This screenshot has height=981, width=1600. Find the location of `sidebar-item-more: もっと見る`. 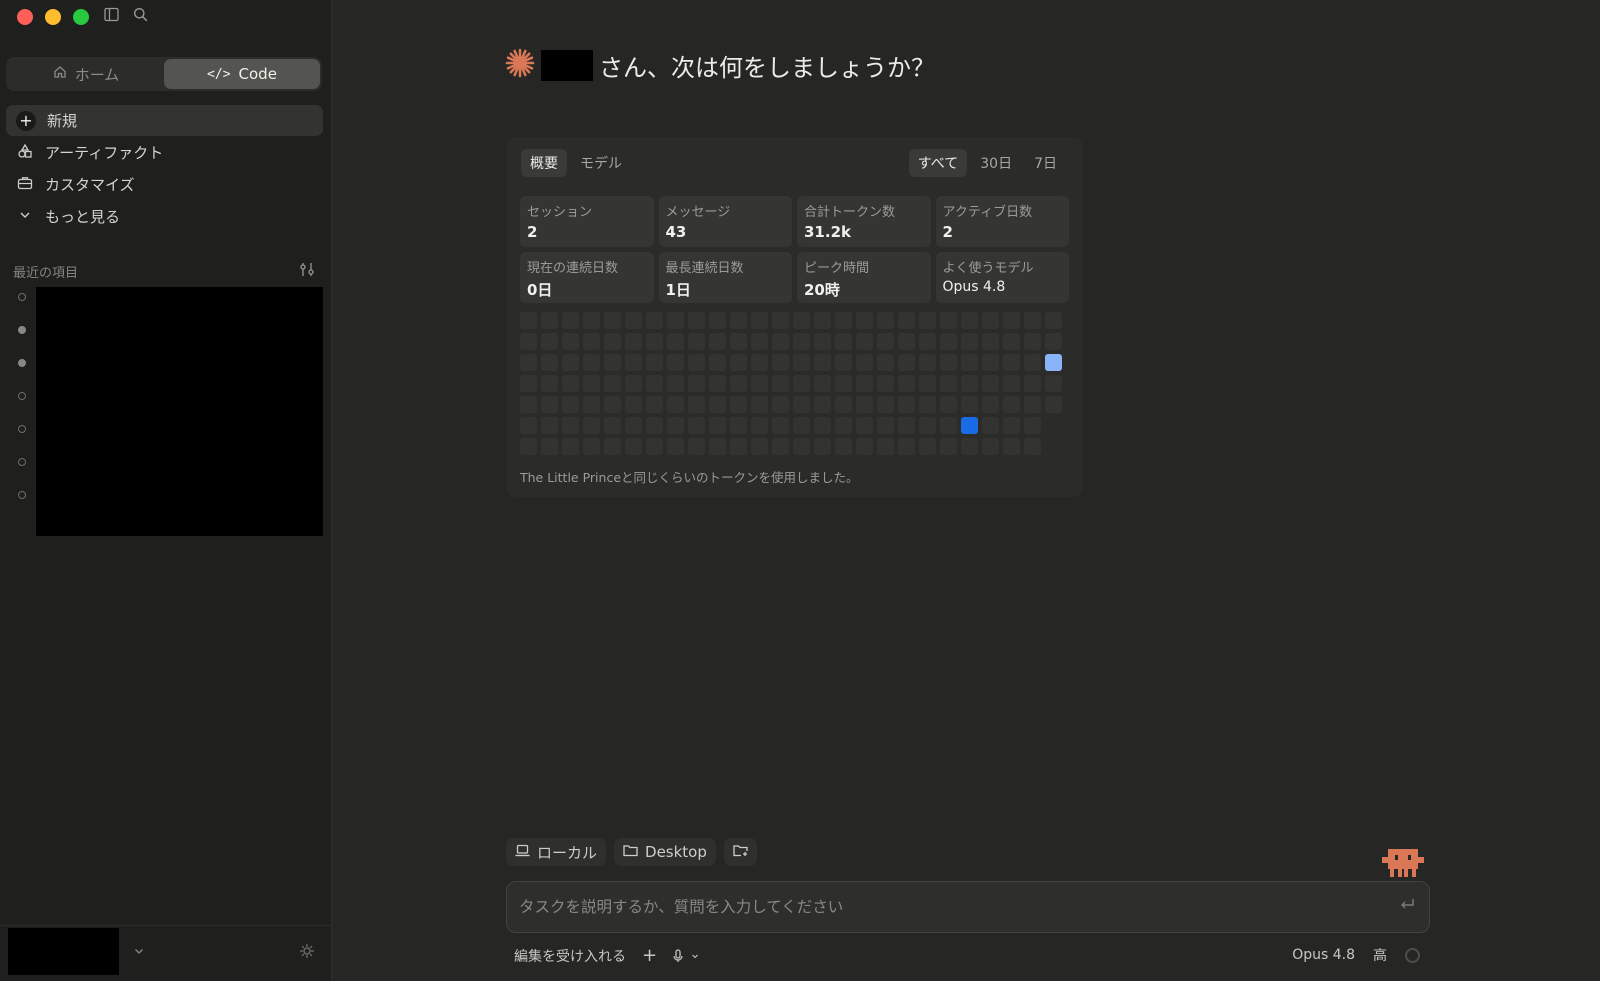

sidebar-item-more: もっと見る is located at coordinates (164, 216).